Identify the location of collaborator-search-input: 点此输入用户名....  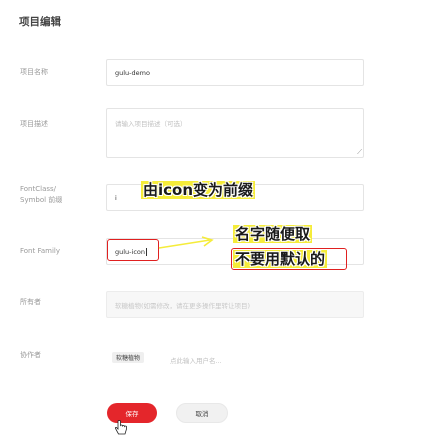
(196, 360).